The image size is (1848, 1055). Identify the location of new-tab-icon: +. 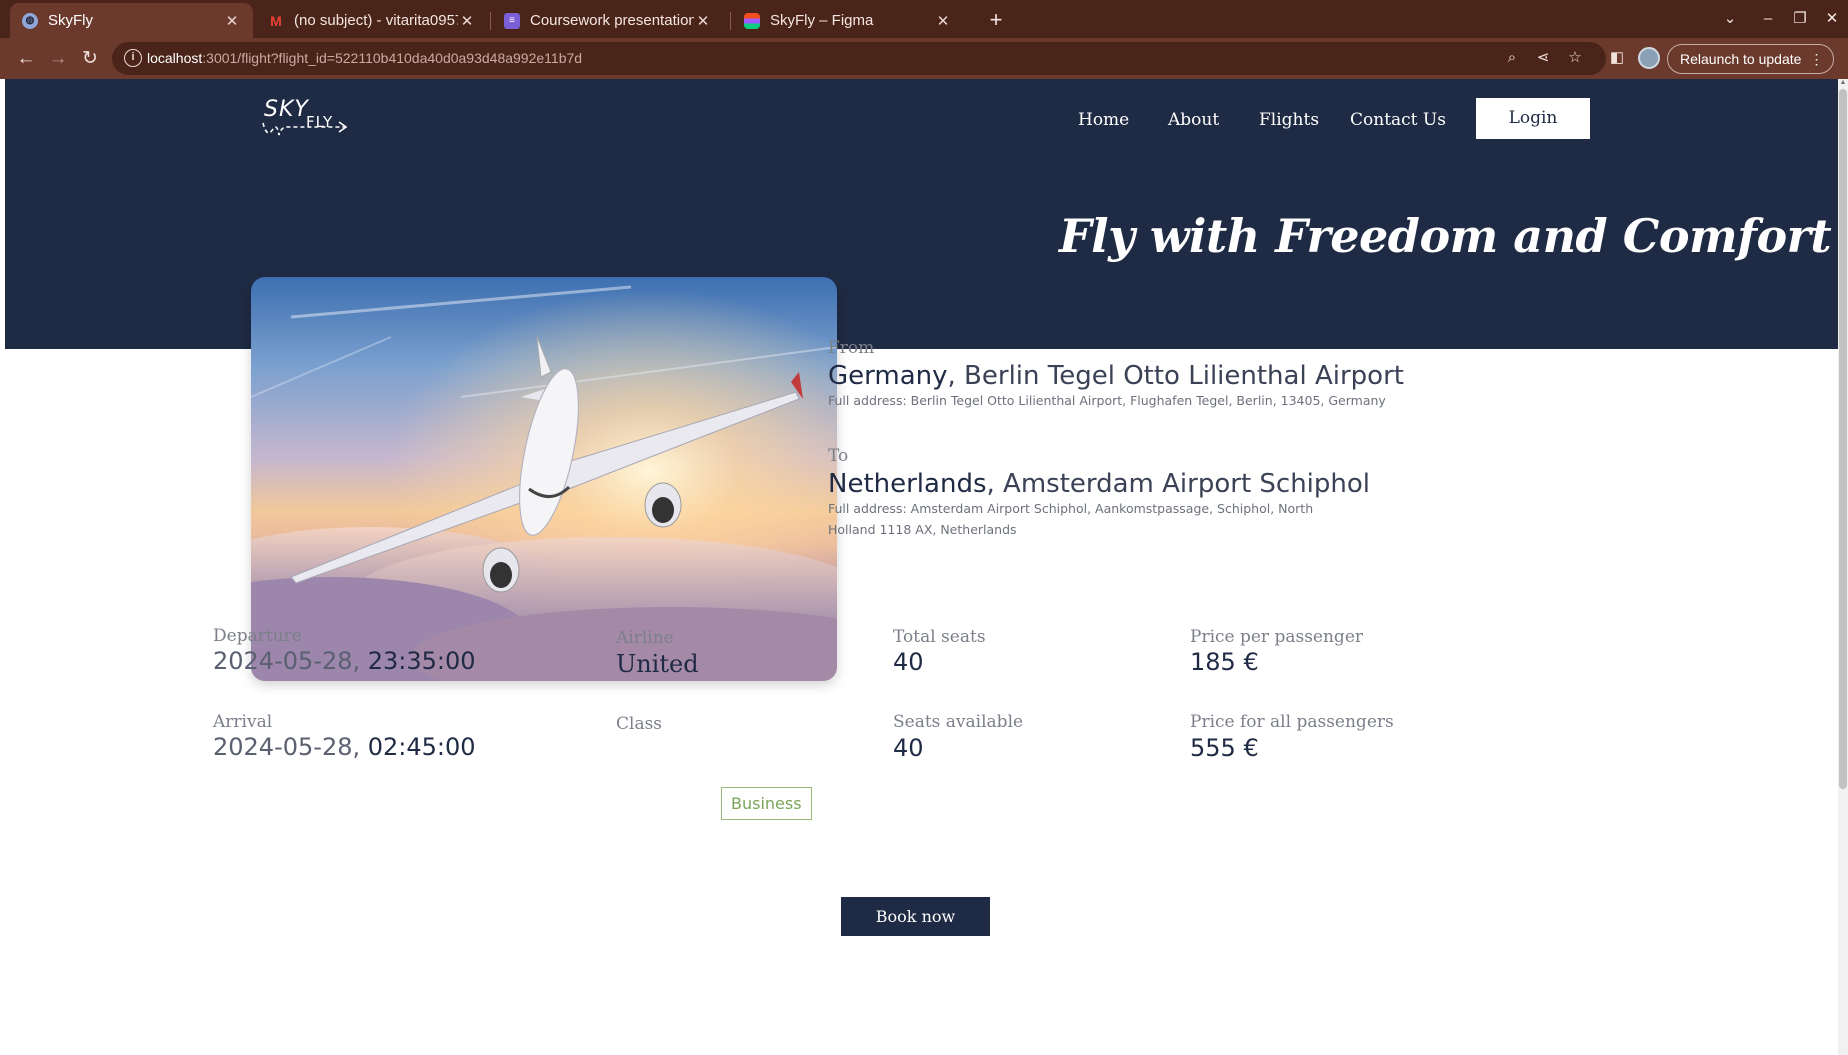
(996, 20).